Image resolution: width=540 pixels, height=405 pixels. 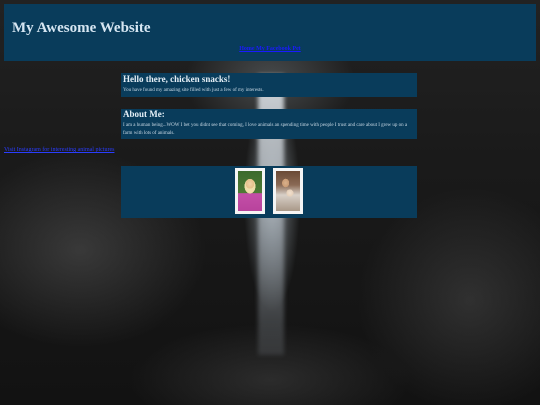 I want to click on girl-photo, so click(x=250, y=191).